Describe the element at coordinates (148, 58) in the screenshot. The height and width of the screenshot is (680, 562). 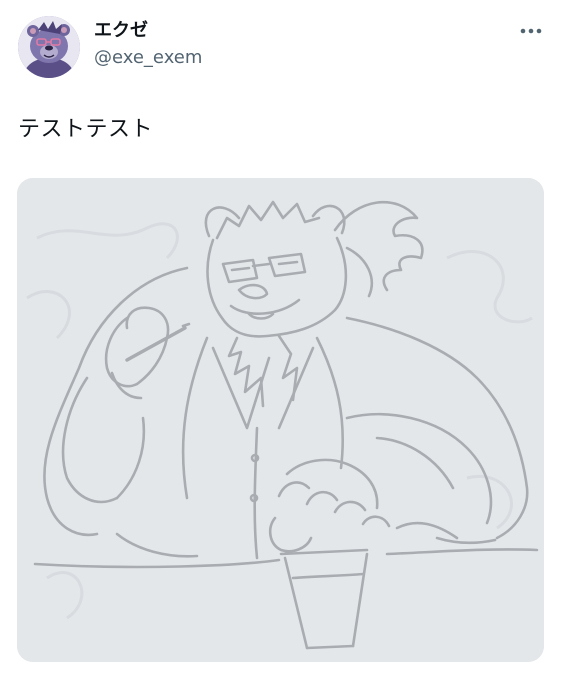
I see `author-handle: @exe_exem` at that location.